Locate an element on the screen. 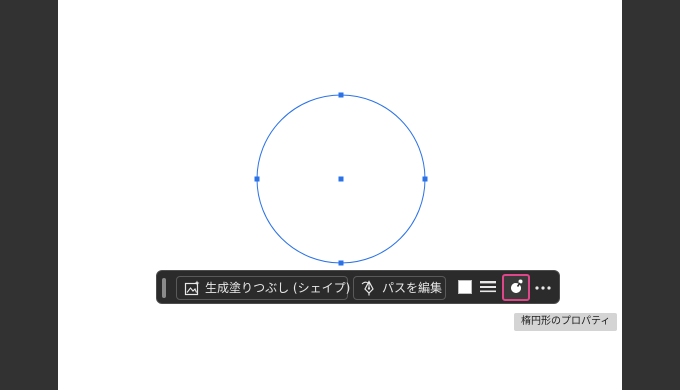 Image resolution: width=680 pixels, height=390 pixels. generative-fill-label: 生成塗りつぶし (シェイプ) is located at coordinates (278, 288).